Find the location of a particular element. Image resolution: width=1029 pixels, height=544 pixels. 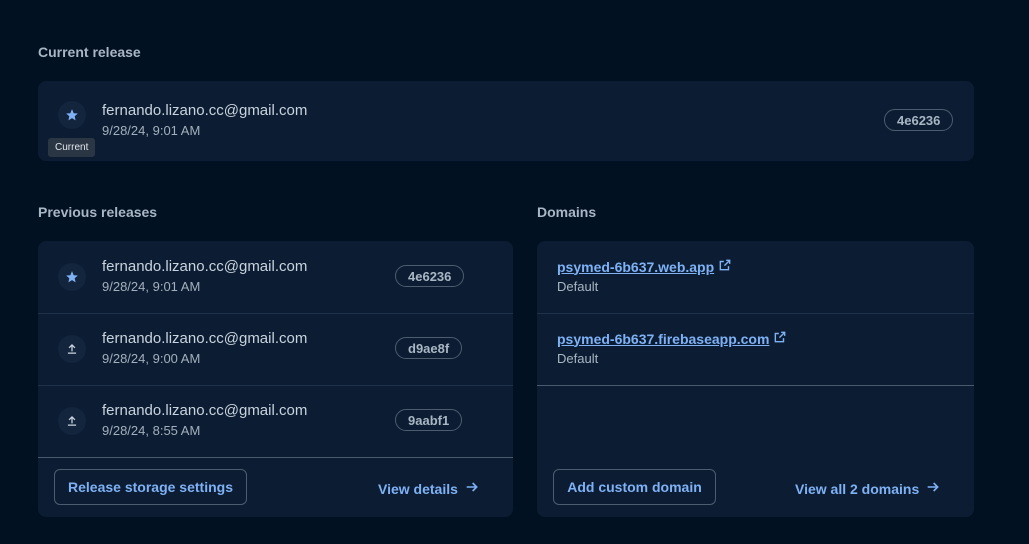

previous-releases-title: Previous releases is located at coordinates (98, 212).